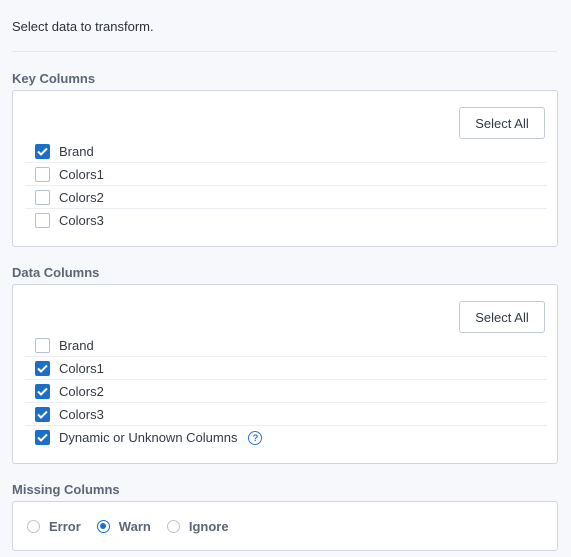 This screenshot has height=557, width=571. What do you see at coordinates (148, 437) in the screenshot?
I see `row-label: Dynamic or Unknown Columns` at bounding box center [148, 437].